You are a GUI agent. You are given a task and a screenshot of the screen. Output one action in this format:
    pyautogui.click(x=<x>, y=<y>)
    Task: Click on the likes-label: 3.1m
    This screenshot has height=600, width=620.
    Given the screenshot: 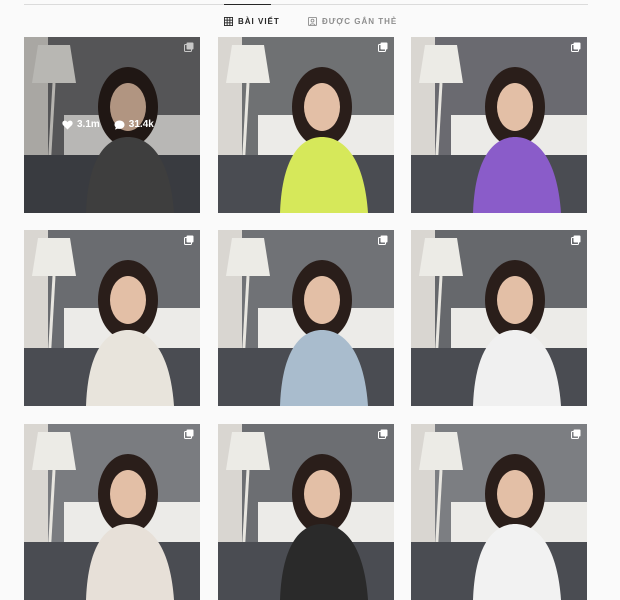 What is the action you would take?
    pyautogui.click(x=88, y=124)
    